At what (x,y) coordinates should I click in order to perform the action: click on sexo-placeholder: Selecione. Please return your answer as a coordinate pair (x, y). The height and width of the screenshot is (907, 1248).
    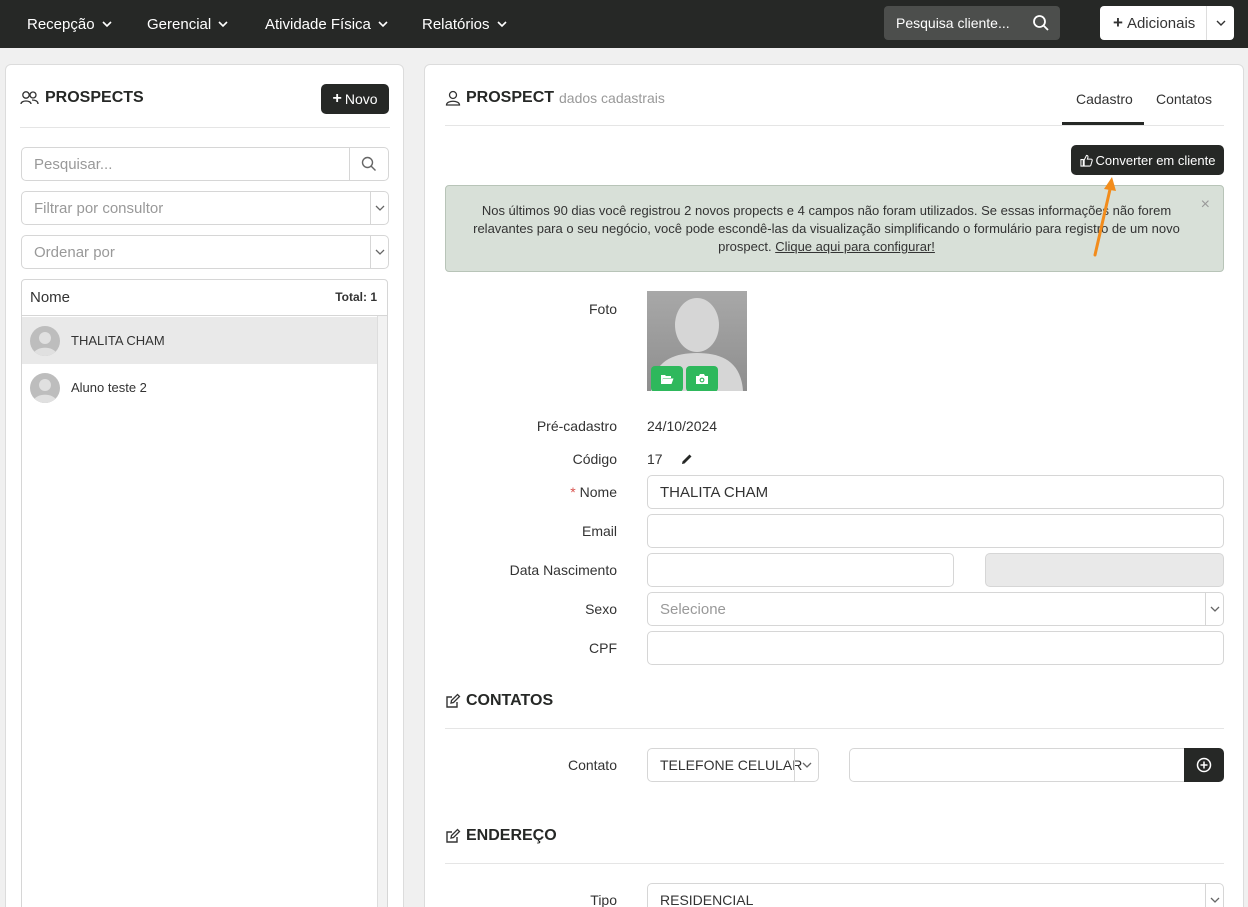
    Looking at the image, I should click on (693, 609).